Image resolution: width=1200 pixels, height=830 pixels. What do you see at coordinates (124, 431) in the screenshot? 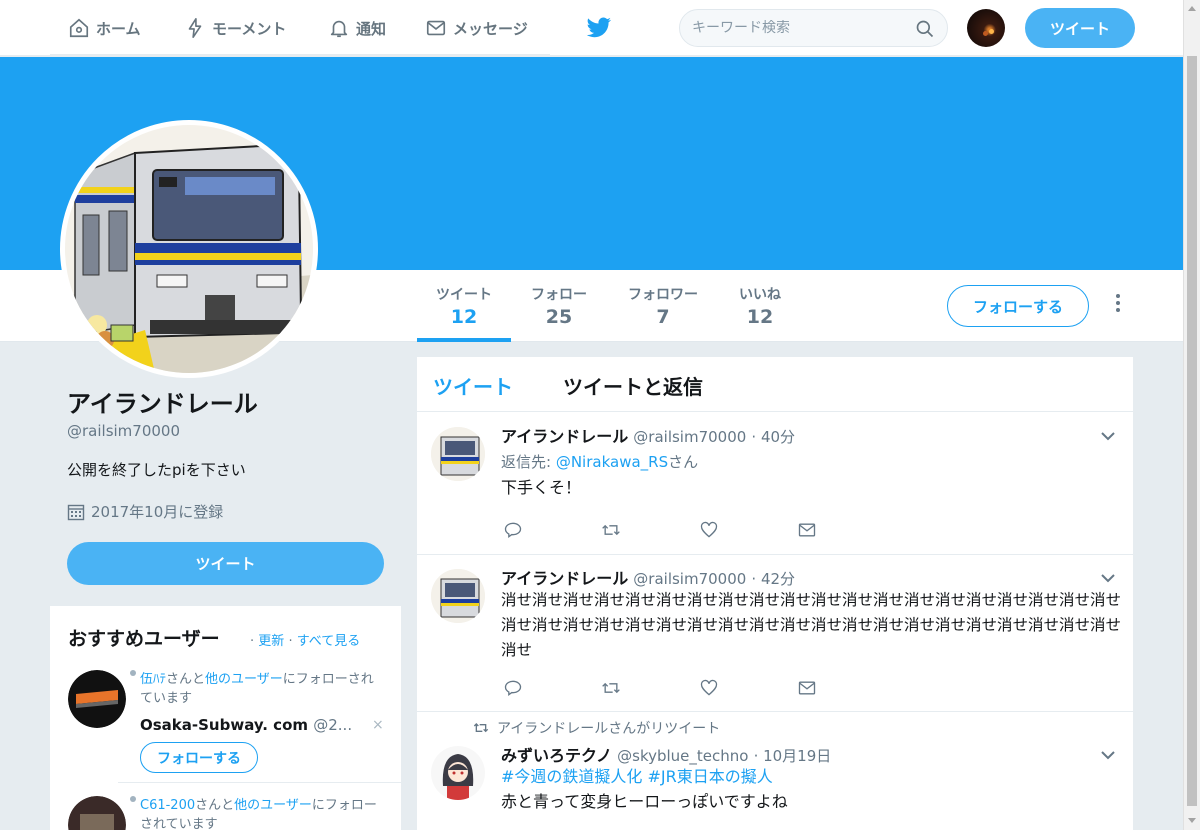
I see `profile-handle: @railsim70000` at bounding box center [124, 431].